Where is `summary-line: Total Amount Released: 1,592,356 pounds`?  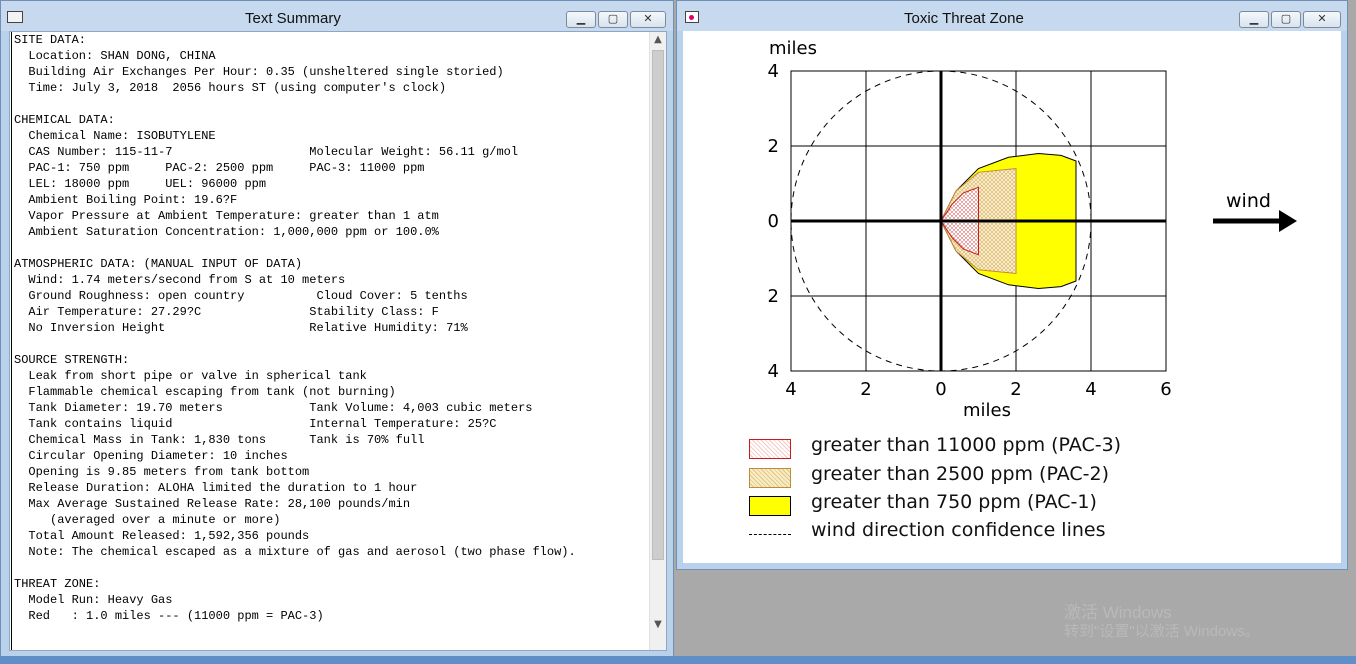 summary-line: Total Amount Released: 1,592,356 pounds is located at coordinates (162, 536).